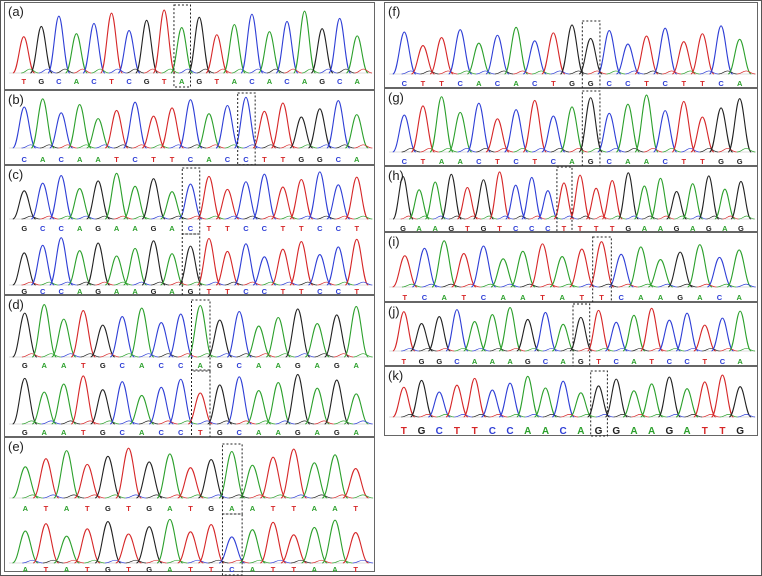 Image resolution: width=762 pixels, height=576 pixels. What do you see at coordinates (394, 11) in the screenshot?
I see `panel-label: (f)` at bounding box center [394, 11].